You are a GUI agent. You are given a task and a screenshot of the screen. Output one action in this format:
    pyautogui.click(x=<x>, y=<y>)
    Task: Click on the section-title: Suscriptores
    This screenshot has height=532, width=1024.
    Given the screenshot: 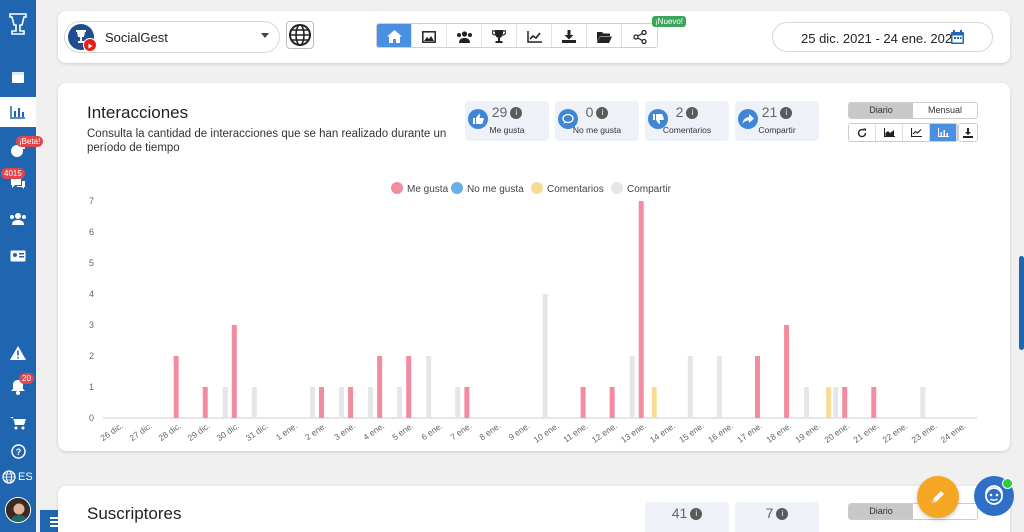 What is the action you would take?
    pyautogui.click(x=134, y=513)
    